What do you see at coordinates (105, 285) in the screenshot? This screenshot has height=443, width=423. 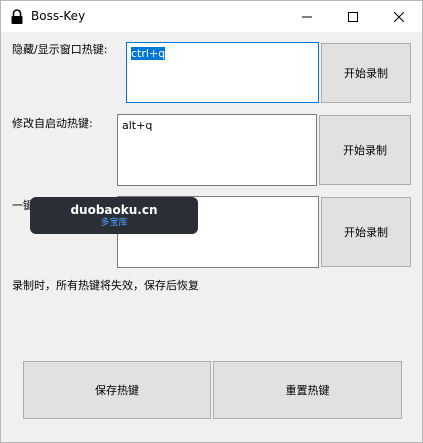 I see `recording-info-text: 录制时，所有热键将失效，保存后恢复` at bounding box center [105, 285].